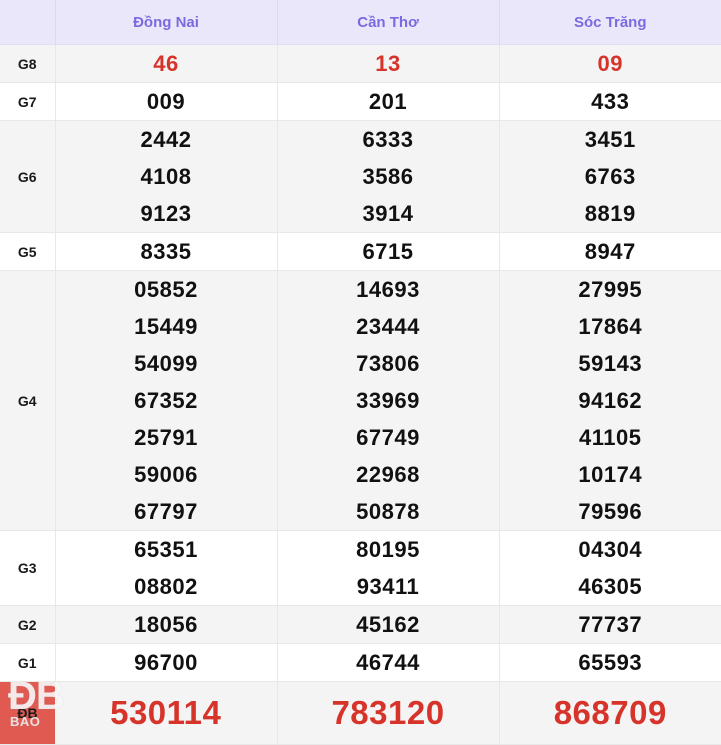 This screenshot has height=745, width=721. I want to click on header-corner-cell, so click(27, 22).